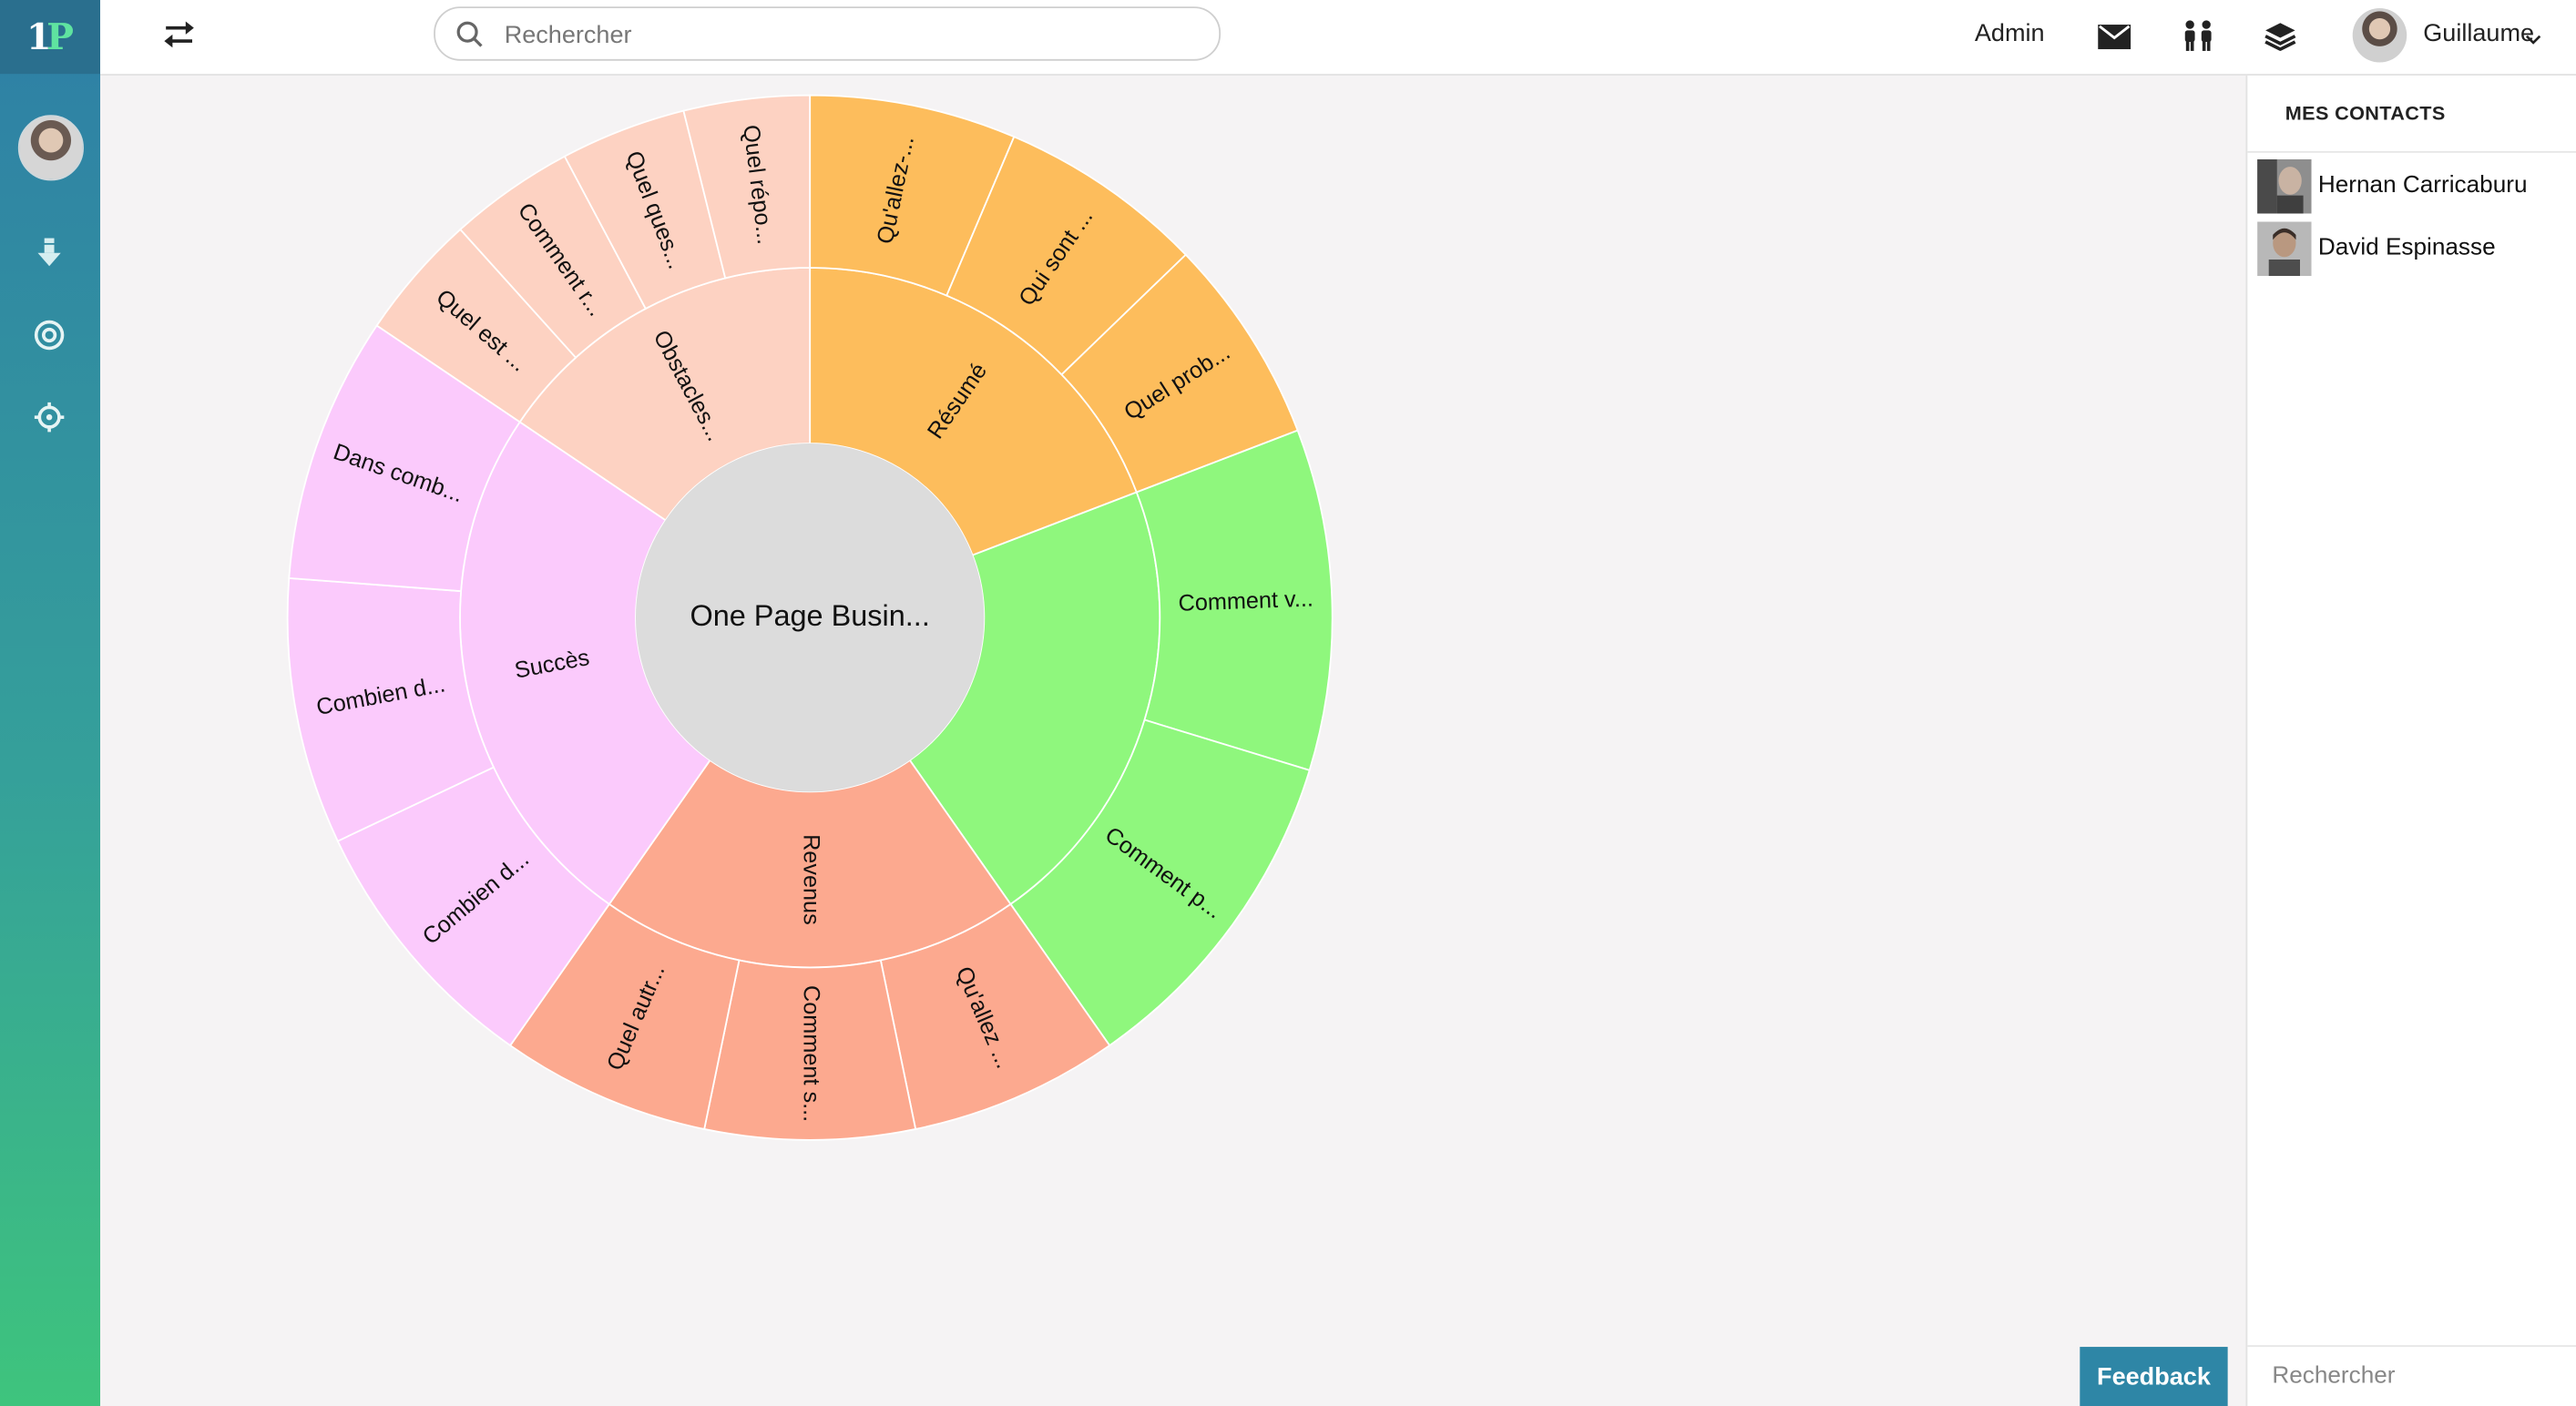 The width and height of the screenshot is (2576, 1406). I want to click on contact-item: Hernan Carricaburu, so click(2392, 185).